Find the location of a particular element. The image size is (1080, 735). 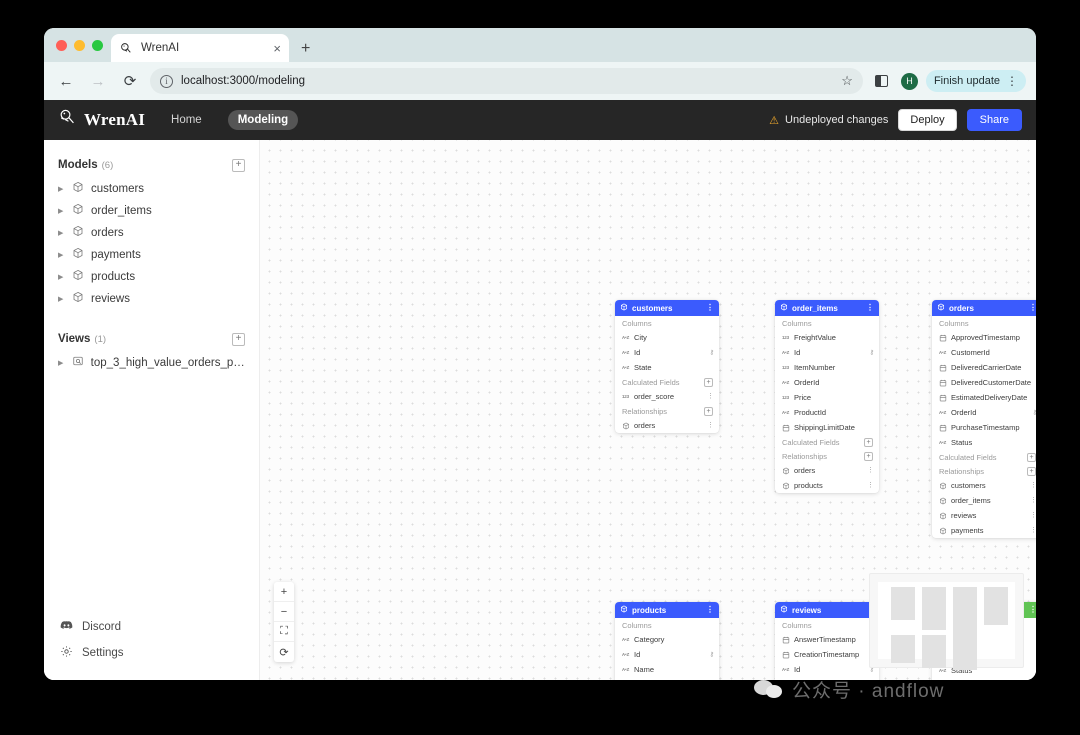

back-icon: ← is located at coordinates (66, 81).